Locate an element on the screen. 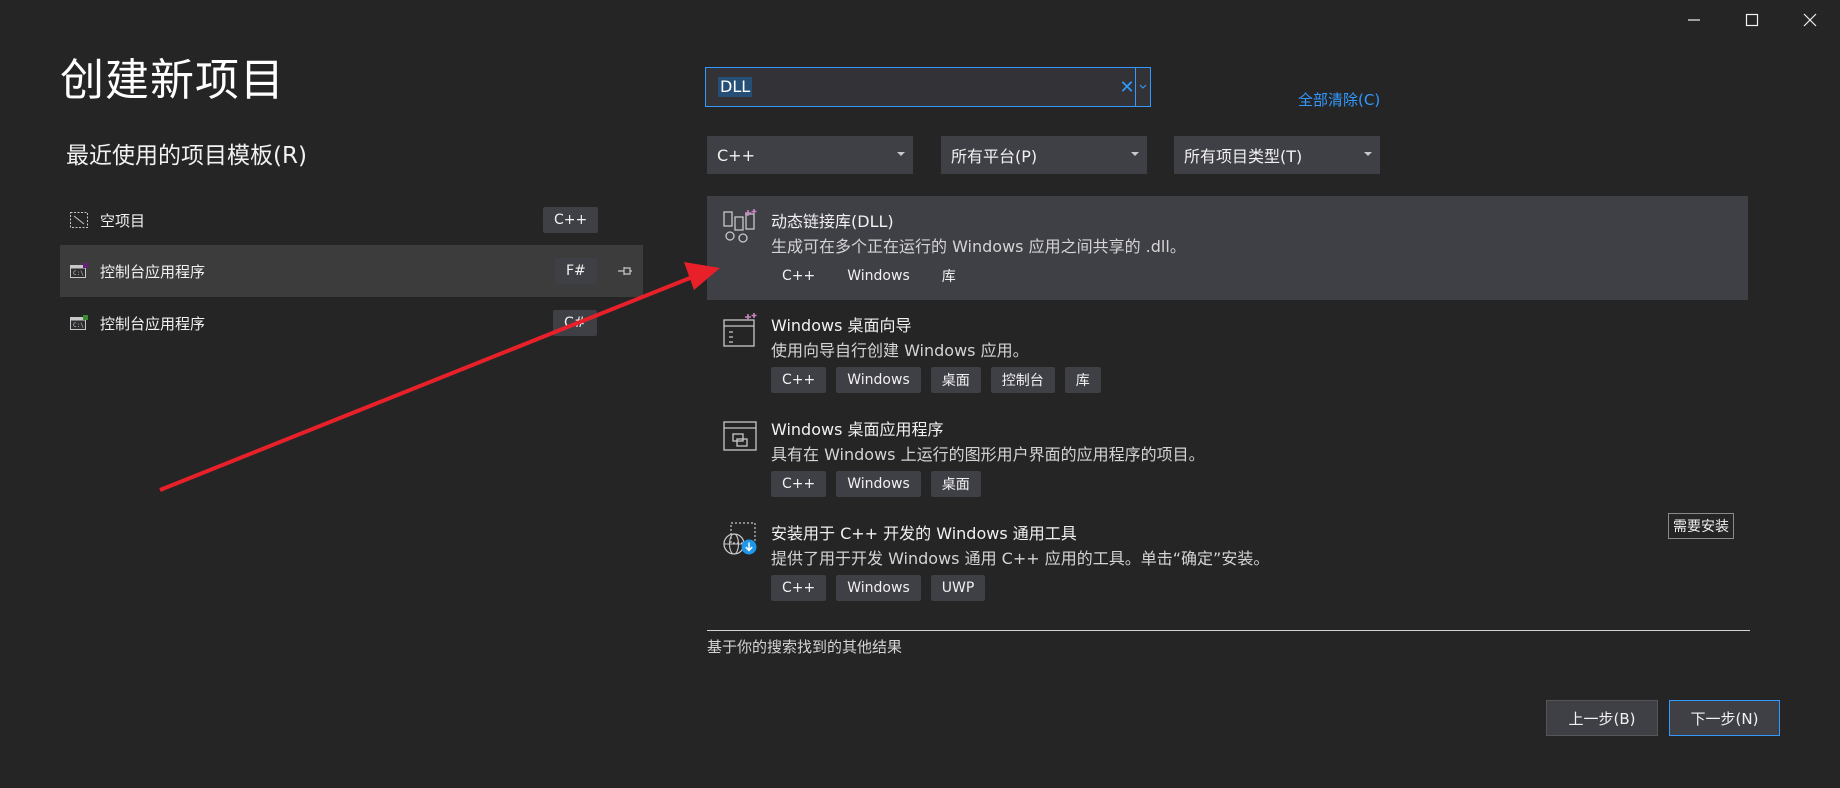  page-title: 创建新项目 is located at coordinates (172, 80).